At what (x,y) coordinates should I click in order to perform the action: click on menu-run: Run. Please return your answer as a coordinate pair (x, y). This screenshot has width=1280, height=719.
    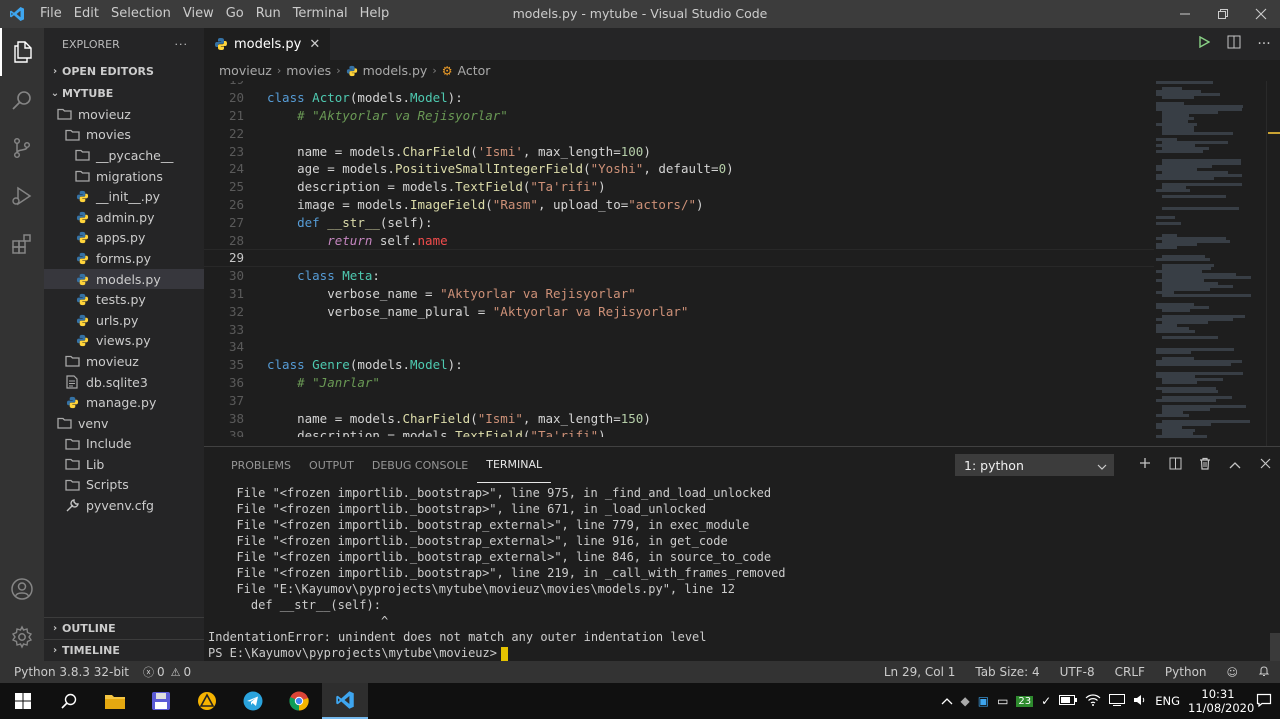
    Looking at the image, I should click on (268, 14).